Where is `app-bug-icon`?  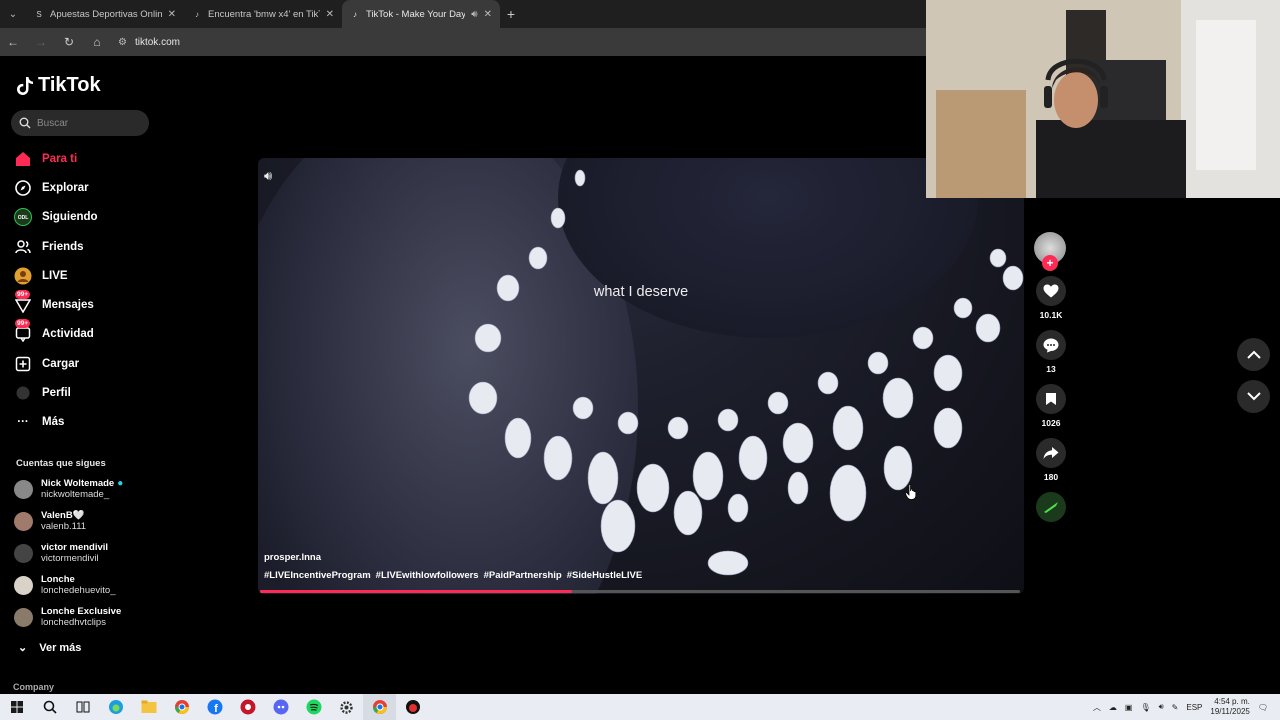
app-bug-icon is located at coordinates (412, 707).